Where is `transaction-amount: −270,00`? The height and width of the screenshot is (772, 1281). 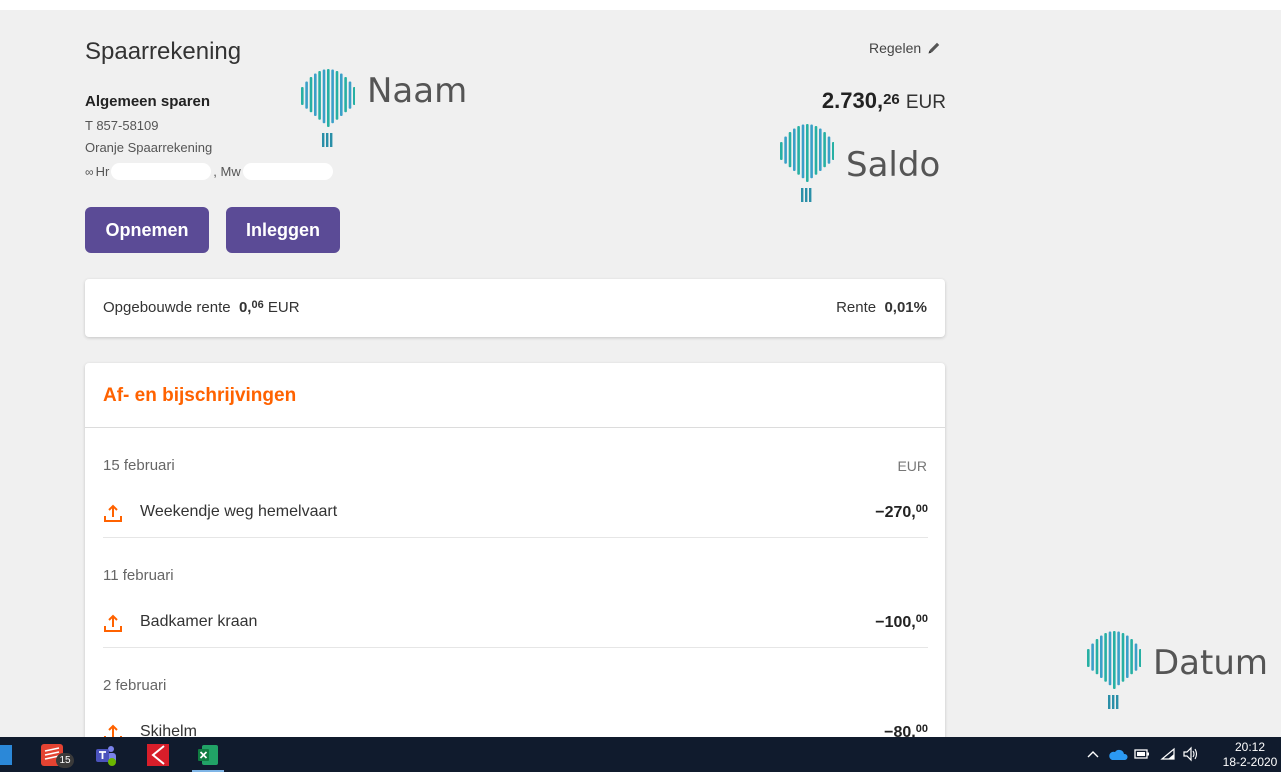 transaction-amount: −270,00 is located at coordinates (901, 512).